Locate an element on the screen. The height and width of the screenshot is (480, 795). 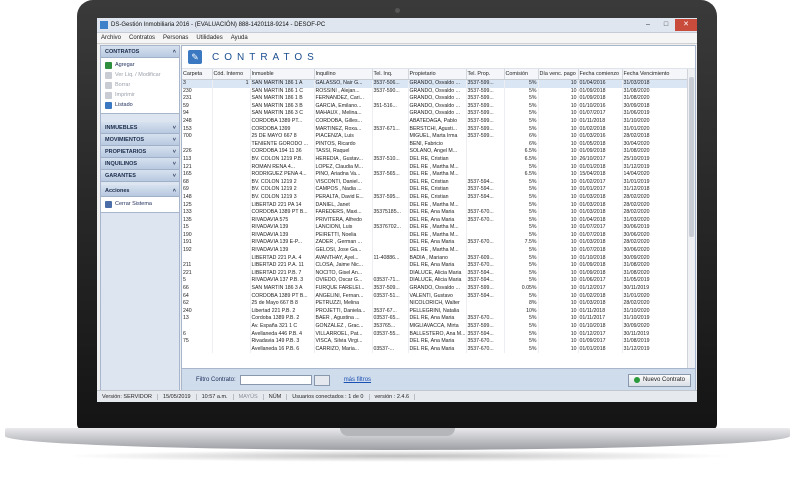
menu-archivo: Archivo is located at coordinates (111, 38).